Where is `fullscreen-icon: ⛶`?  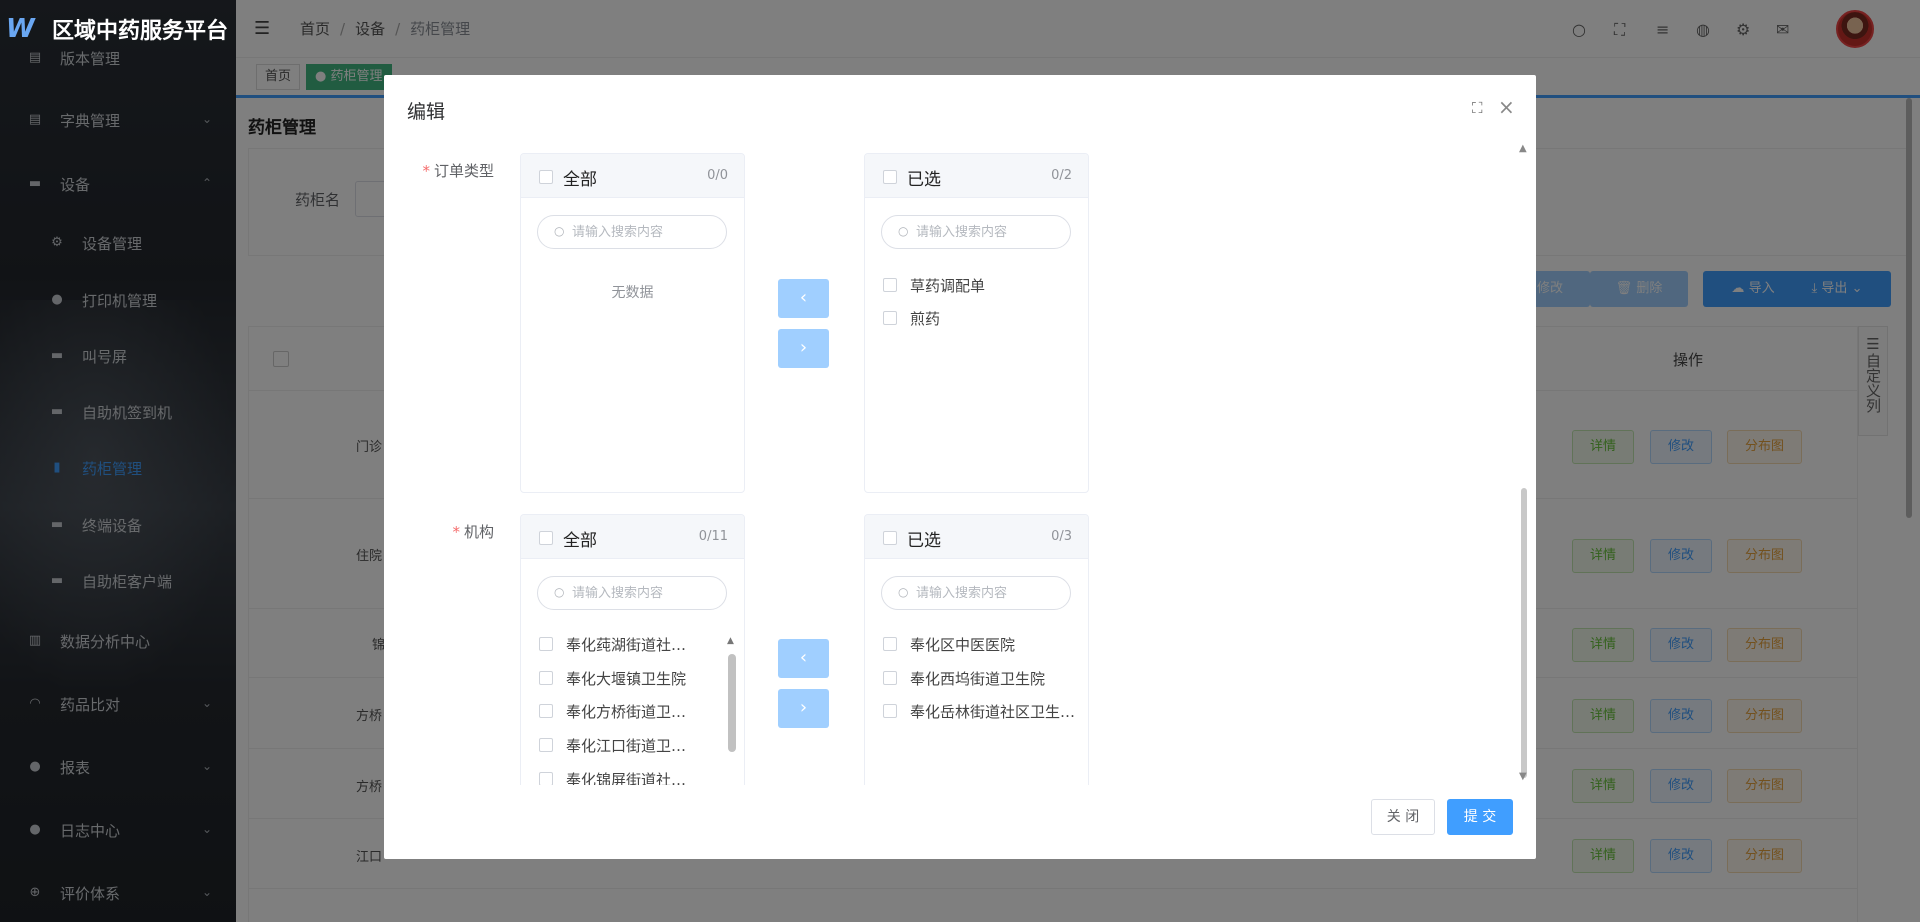
fullscreen-icon: ⛶ is located at coordinates (1477, 108).